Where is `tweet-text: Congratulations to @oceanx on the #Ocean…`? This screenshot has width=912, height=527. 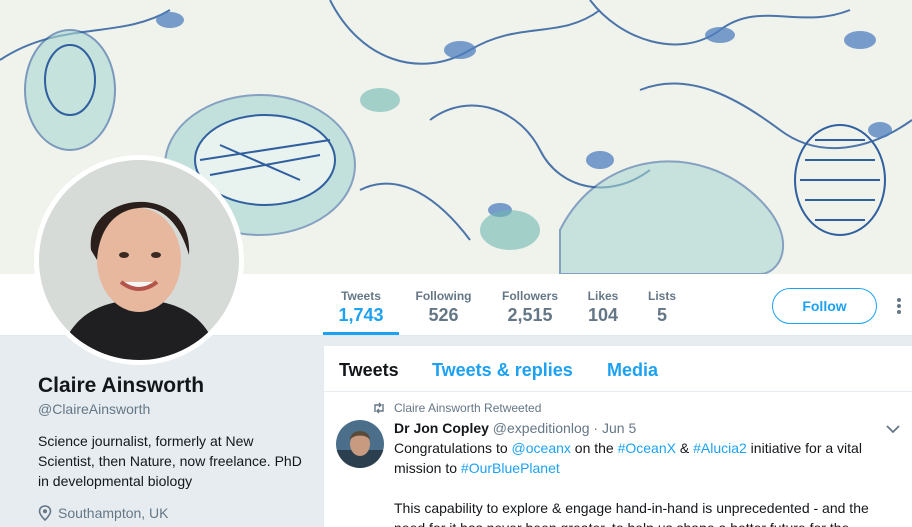 tweet-text: Congratulations to @oceanx on the #Ocean… is located at coordinates (639, 458).